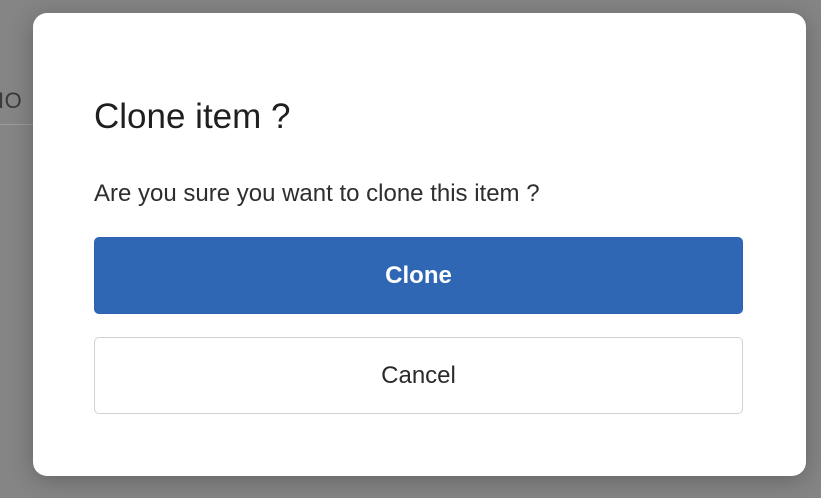  What do you see at coordinates (192, 116) in the screenshot?
I see `dialog-title: Clone item ?` at bounding box center [192, 116].